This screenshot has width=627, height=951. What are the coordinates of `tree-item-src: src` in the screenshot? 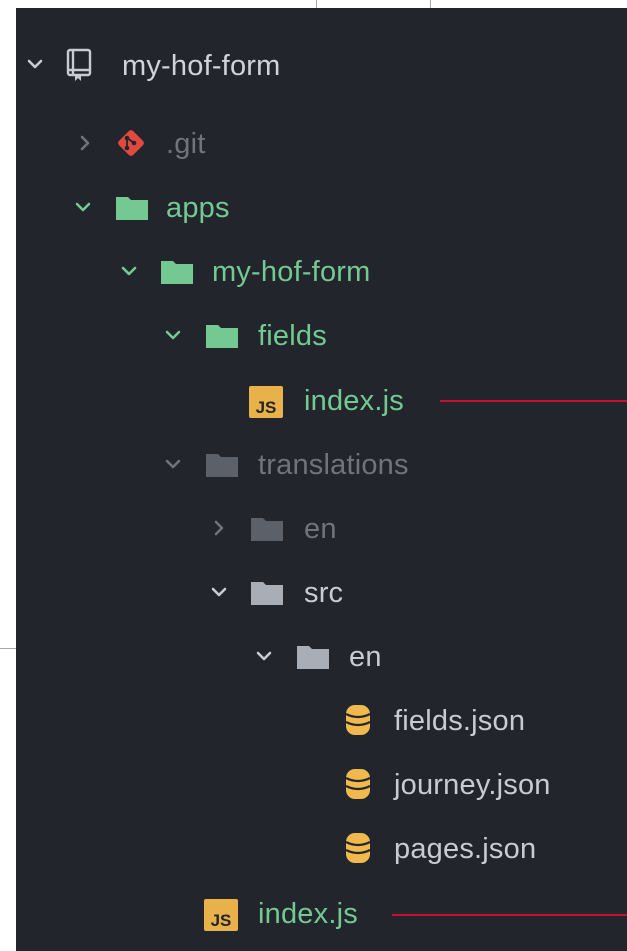 It's located at (321, 592).